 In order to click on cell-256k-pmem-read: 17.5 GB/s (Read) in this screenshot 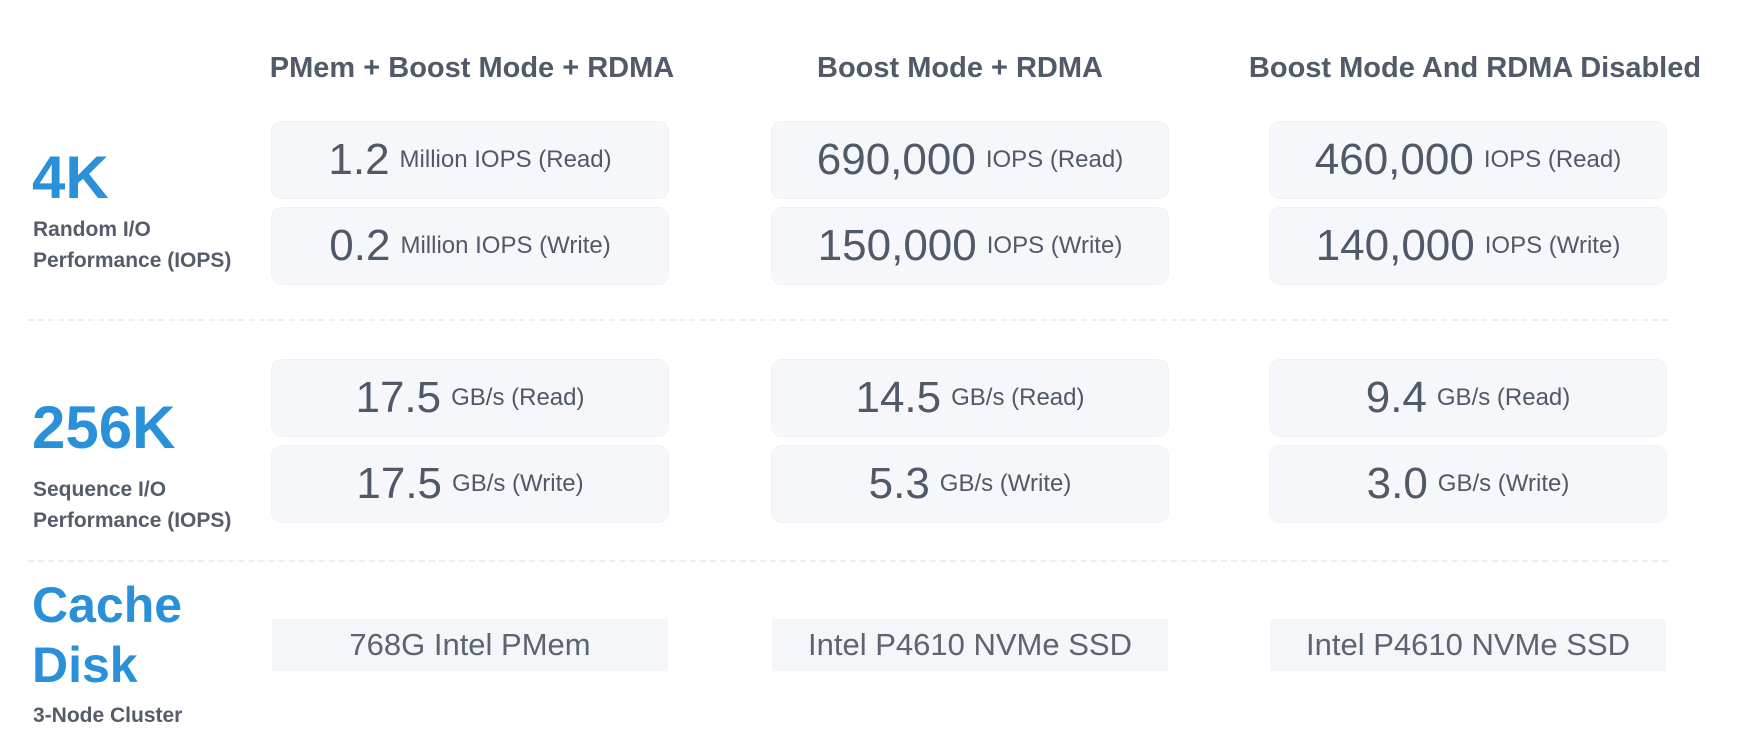, I will do `click(470, 398)`.